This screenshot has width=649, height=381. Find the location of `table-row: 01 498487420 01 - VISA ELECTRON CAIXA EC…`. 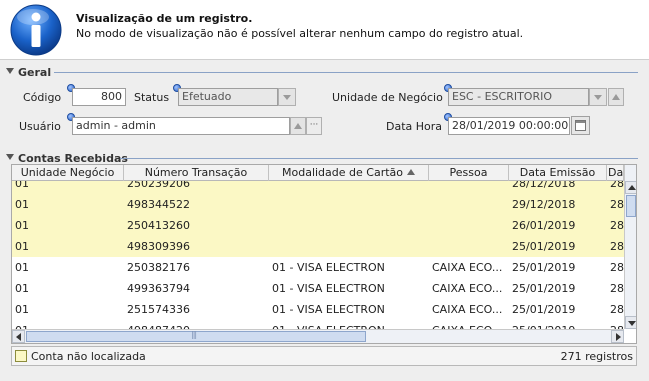

table-row: 01 498487420 01 - VISA ELECTRON CAIXA EC… is located at coordinates (318, 324).